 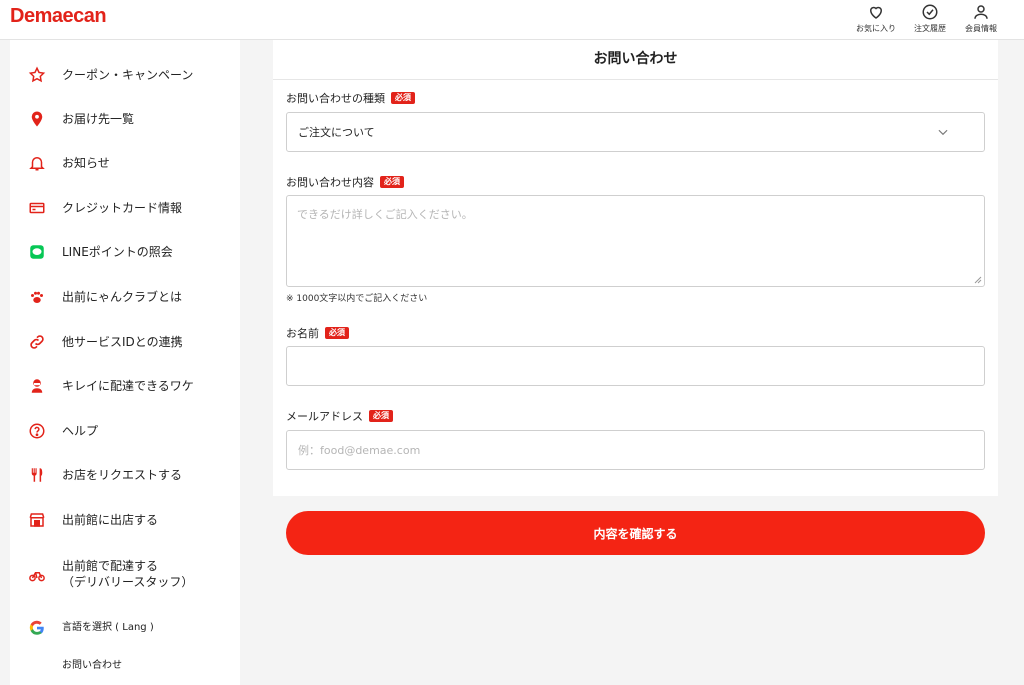 I want to click on sidebar-item-clean-delivery: キレイに配達できるワケ, so click(x=125, y=386).